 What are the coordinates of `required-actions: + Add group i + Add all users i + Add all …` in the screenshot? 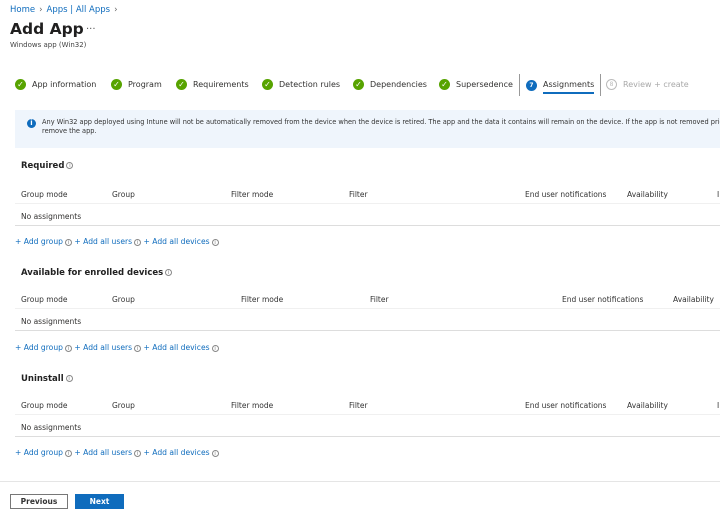 It's located at (117, 241).